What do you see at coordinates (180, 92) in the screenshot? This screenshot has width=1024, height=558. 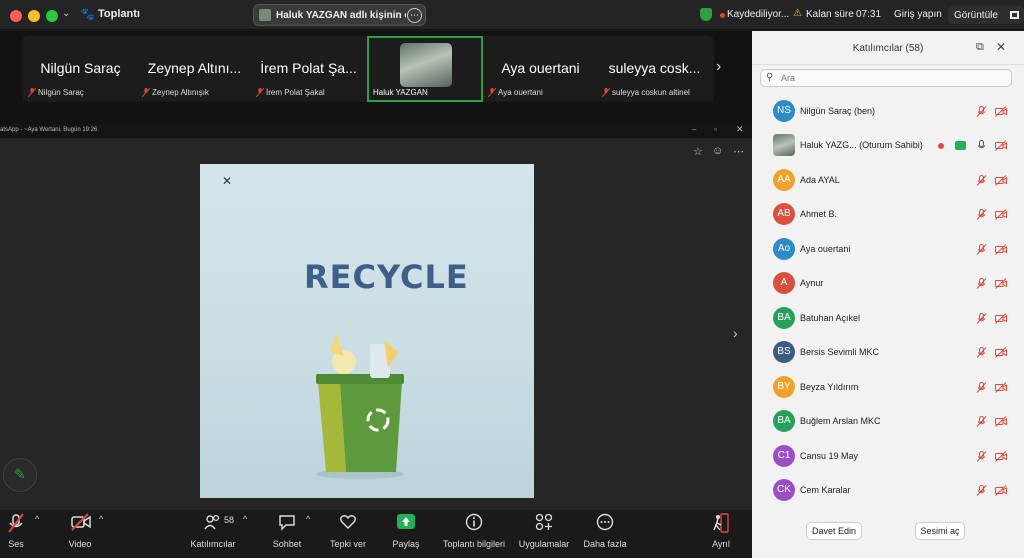 I see `tile-label: Zeynep Altınışık` at bounding box center [180, 92].